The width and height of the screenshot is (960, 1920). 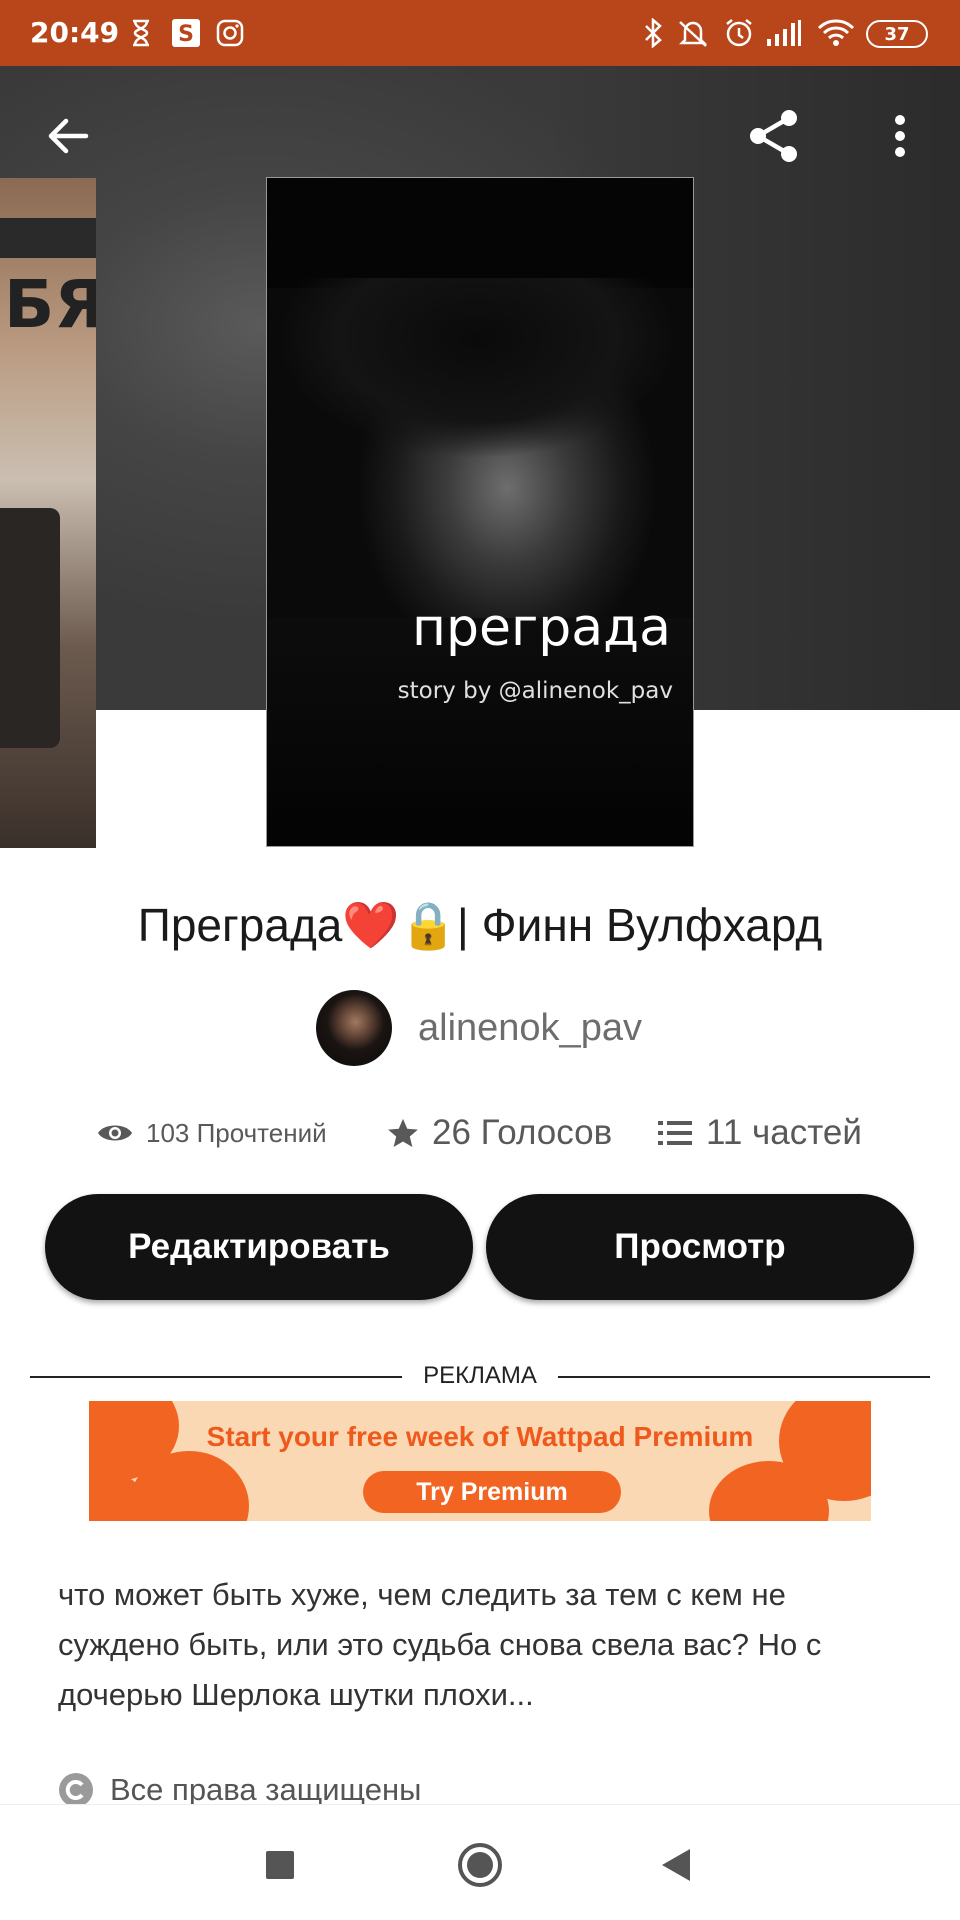 I want to click on author-row: alinenok_pav, so click(x=479, y=1028).